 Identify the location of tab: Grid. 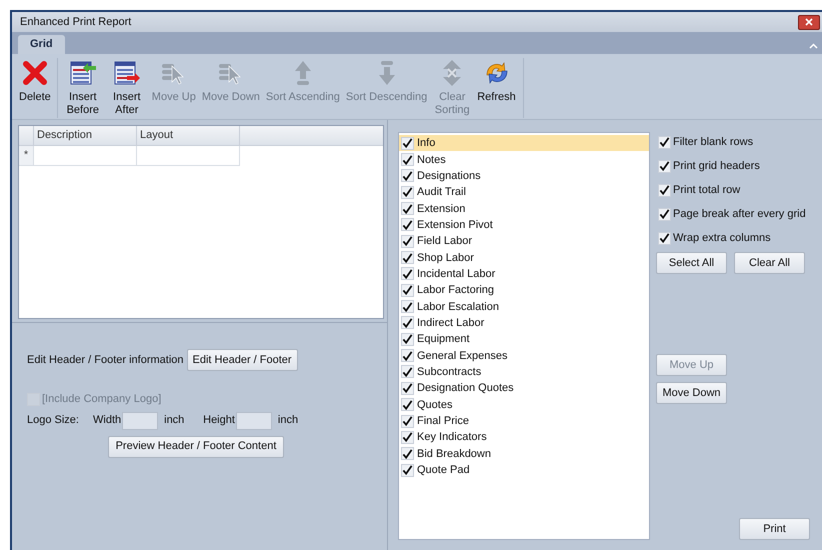
(41, 44).